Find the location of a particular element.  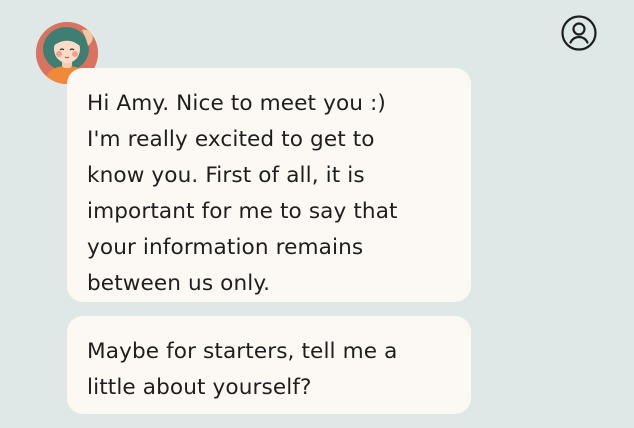

profile-button is located at coordinates (579, 33).